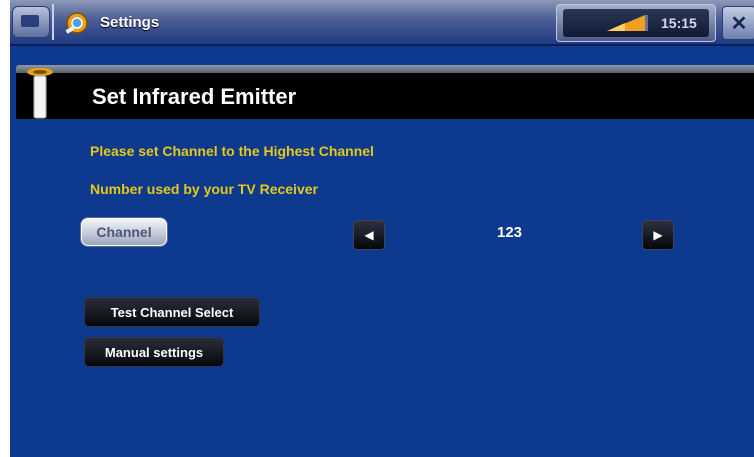  What do you see at coordinates (204, 189) in the screenshot?
I see `instruction-line-2: Number used by your TV Receiver` at bounding box center [204, 189].